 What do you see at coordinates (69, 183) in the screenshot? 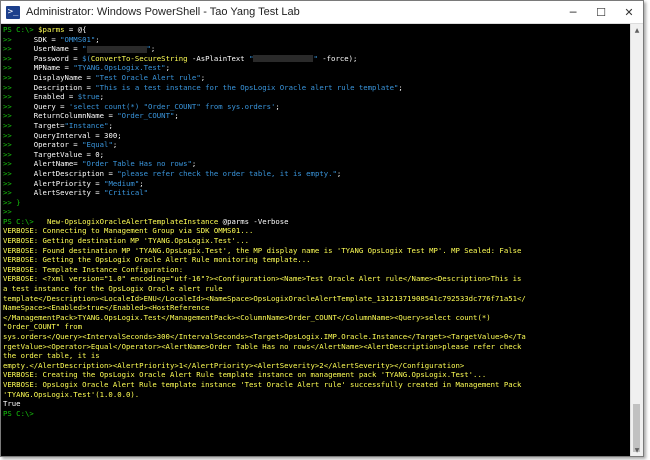
I see `console-text: AlertPriority =` at bounding box center [69, 183].